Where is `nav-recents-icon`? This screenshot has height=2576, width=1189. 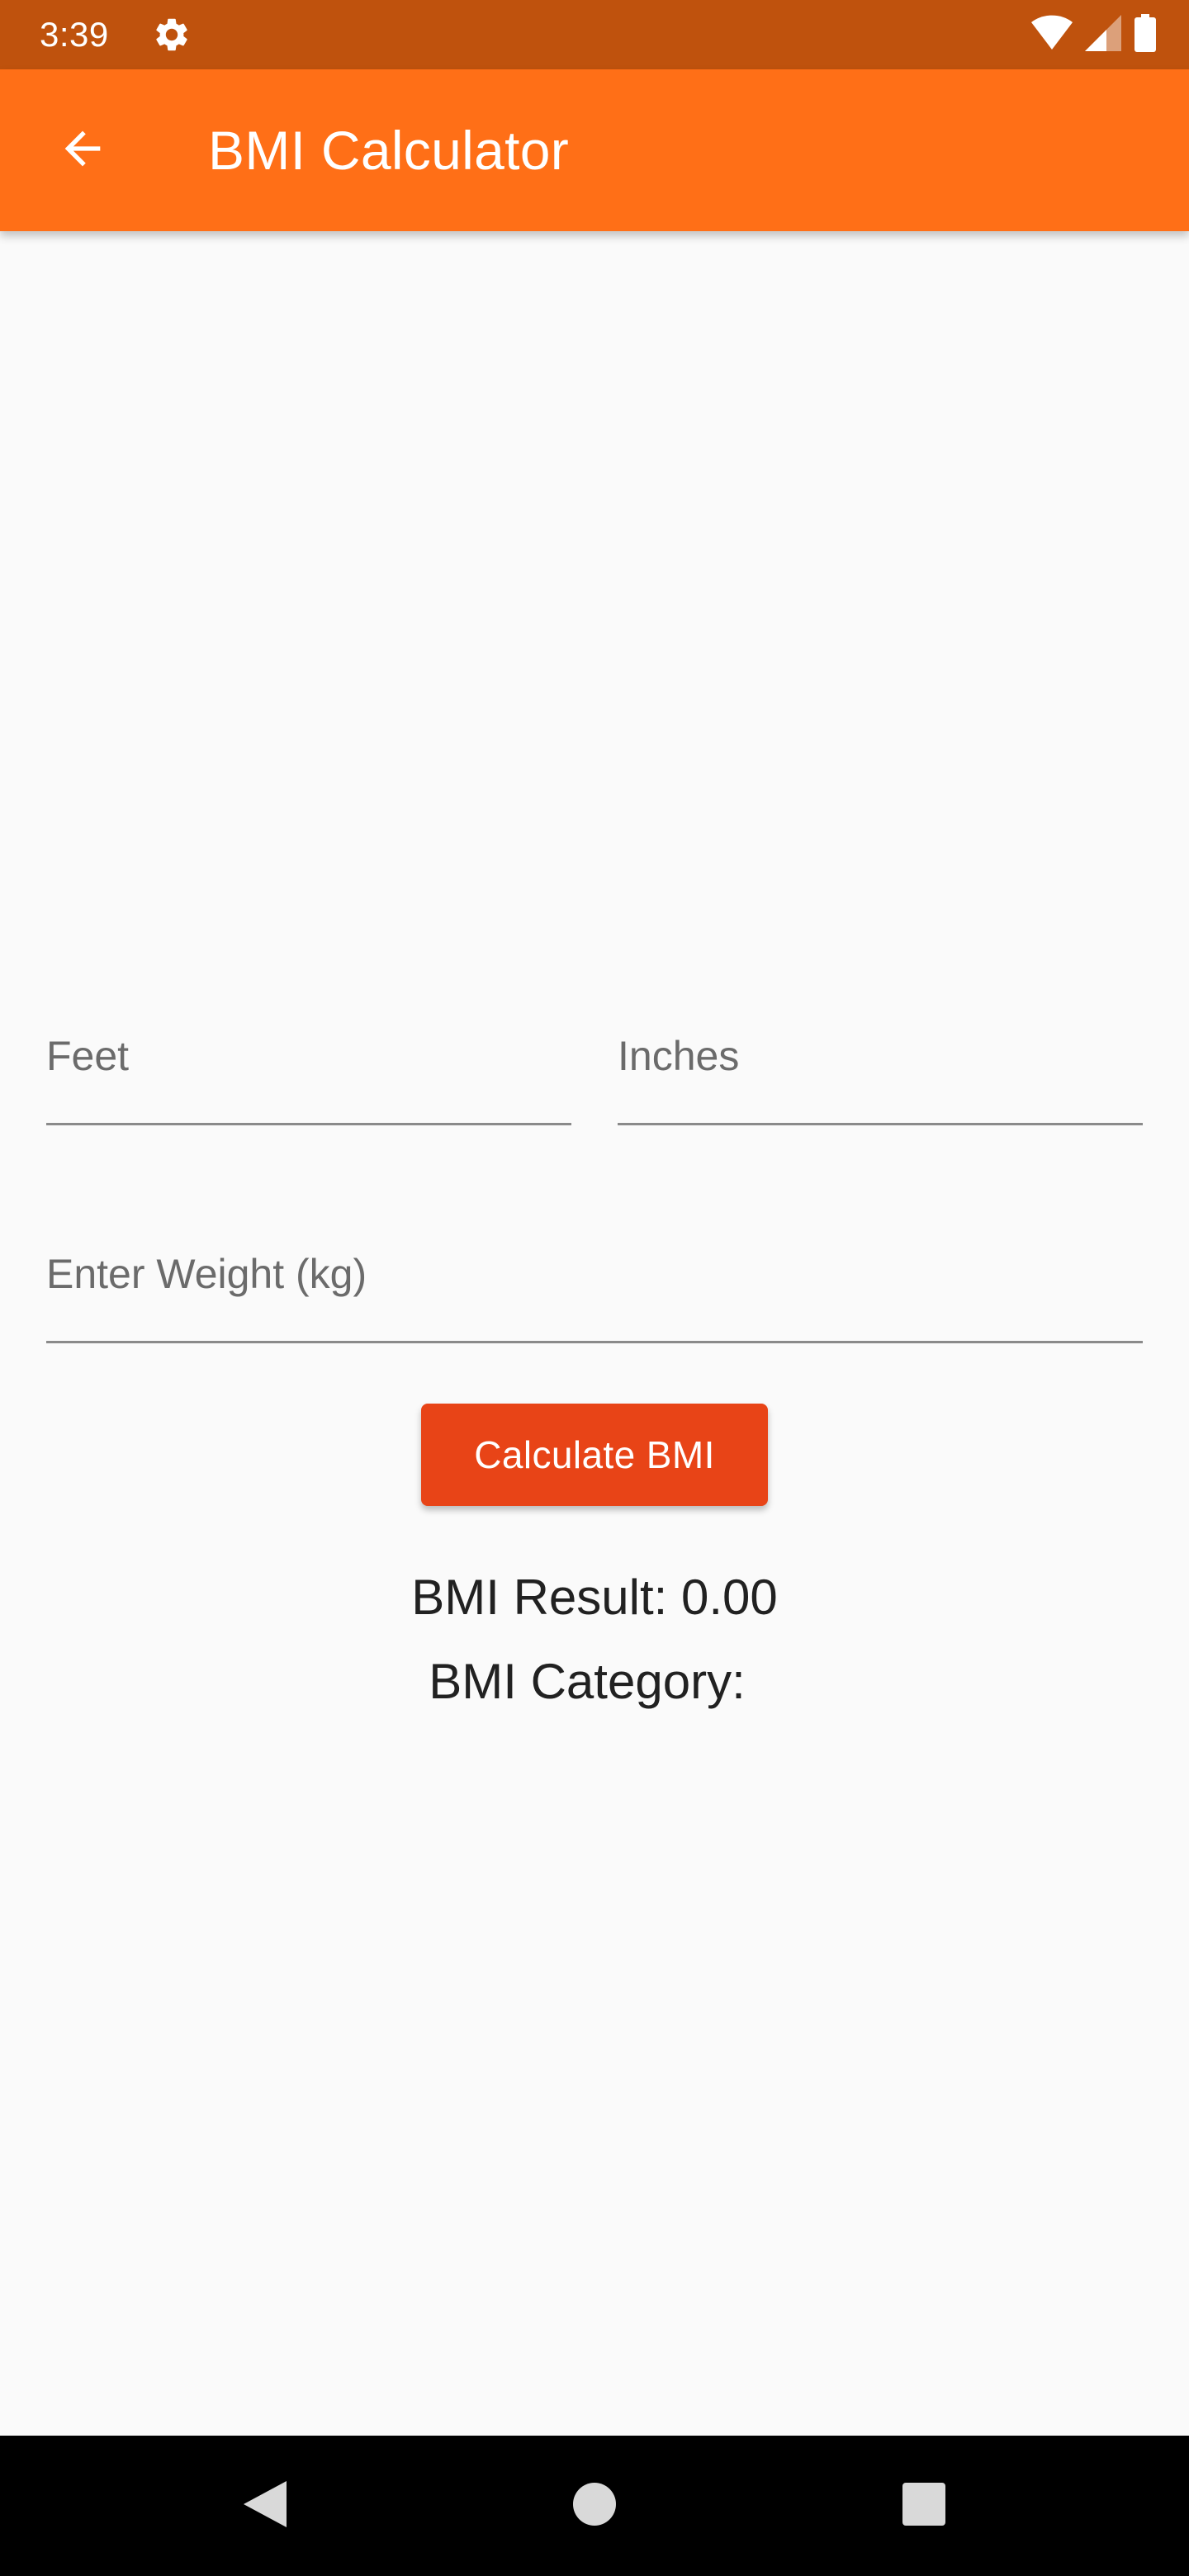 nav-recents-icon is located at coordinates (923, 2506).